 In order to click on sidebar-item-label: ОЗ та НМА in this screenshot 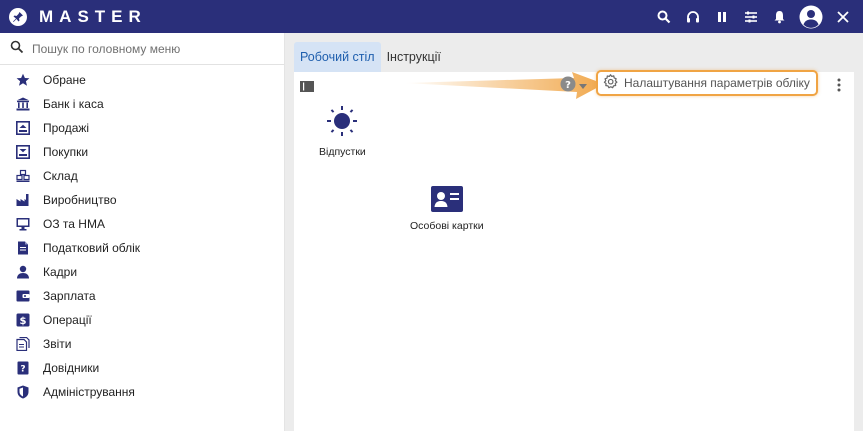, I will do `click(74, 224)`.